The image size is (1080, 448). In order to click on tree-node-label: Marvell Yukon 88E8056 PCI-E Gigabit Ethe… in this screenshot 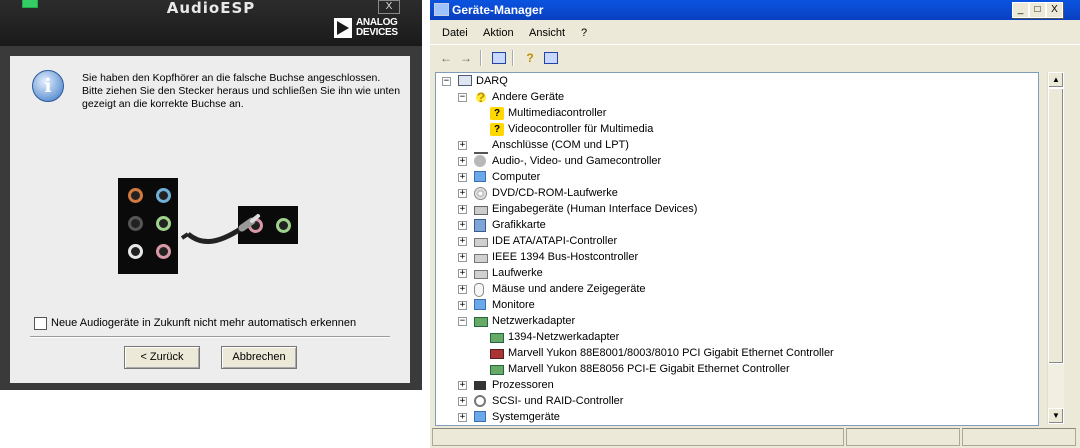, I will do `click(649, 369)`.